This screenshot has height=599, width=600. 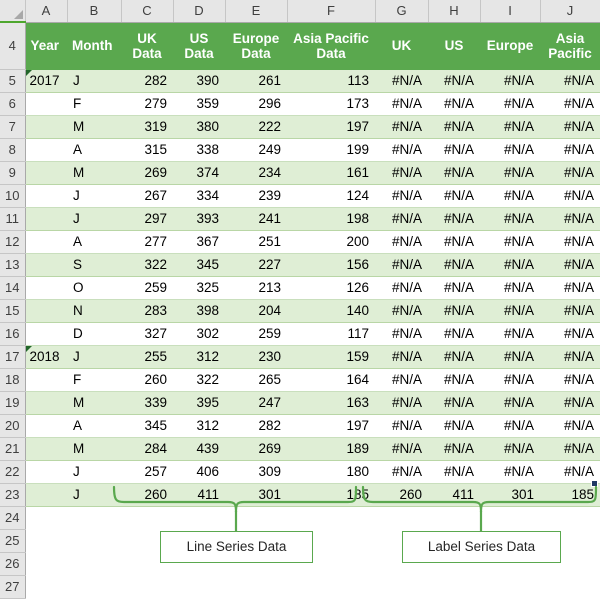 I want to click on cell-europe-18: #N/A, so click(x=510, y=380).